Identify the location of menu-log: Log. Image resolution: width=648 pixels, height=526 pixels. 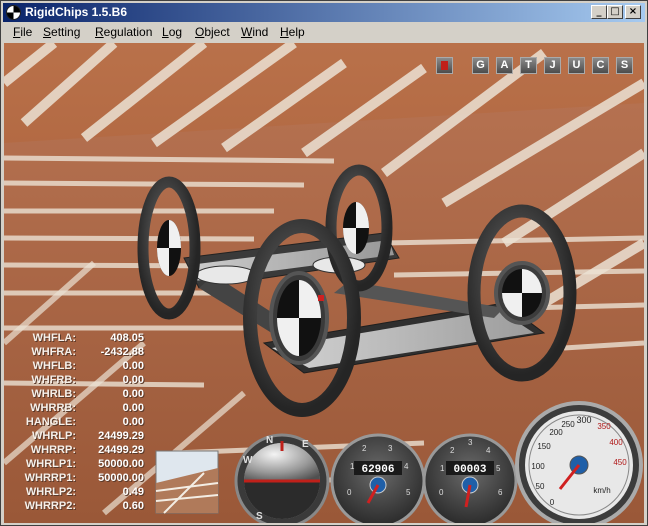
(172, 32).